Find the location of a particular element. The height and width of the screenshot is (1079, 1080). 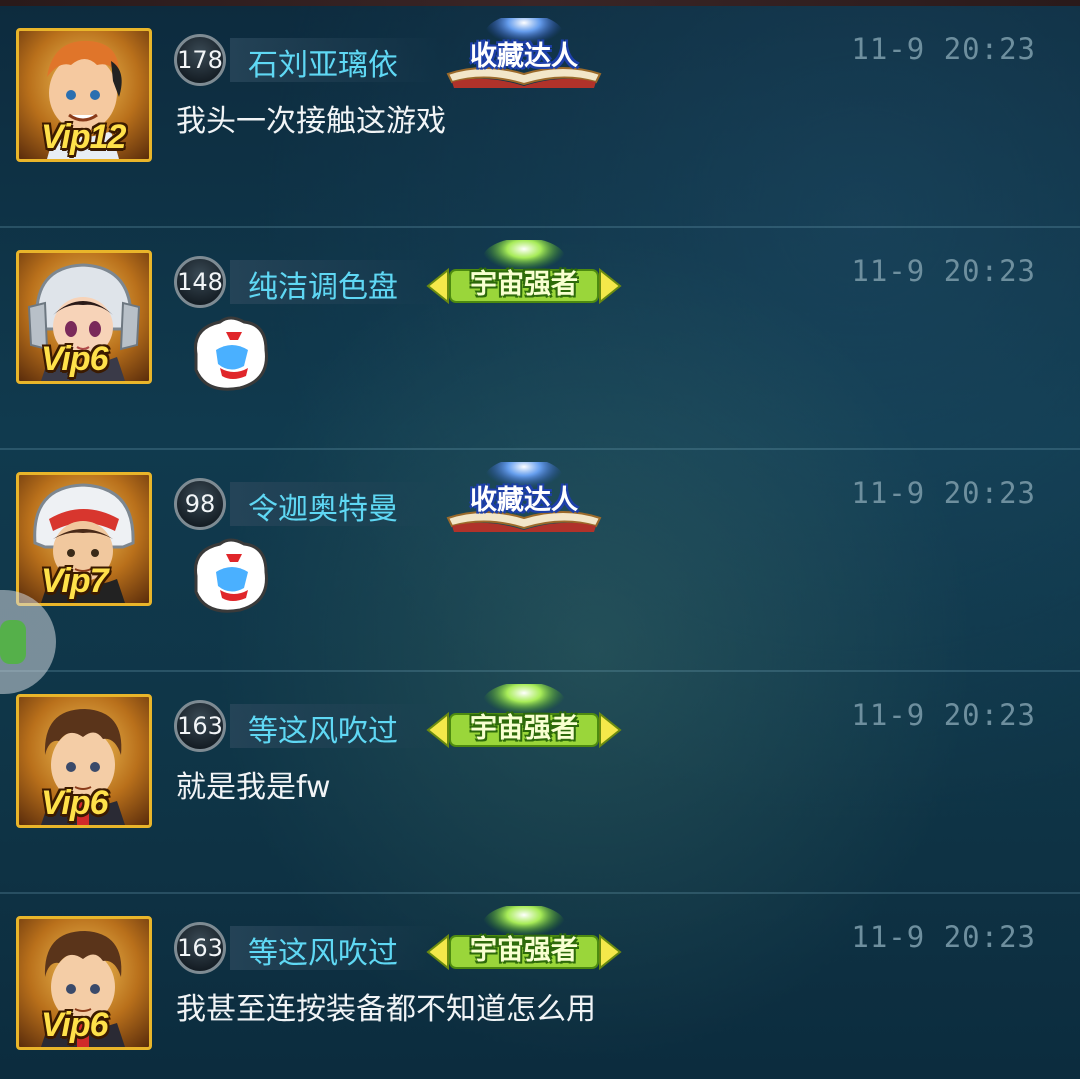

vip-level-badge: Vip12 is located at coordinates (83, 137).